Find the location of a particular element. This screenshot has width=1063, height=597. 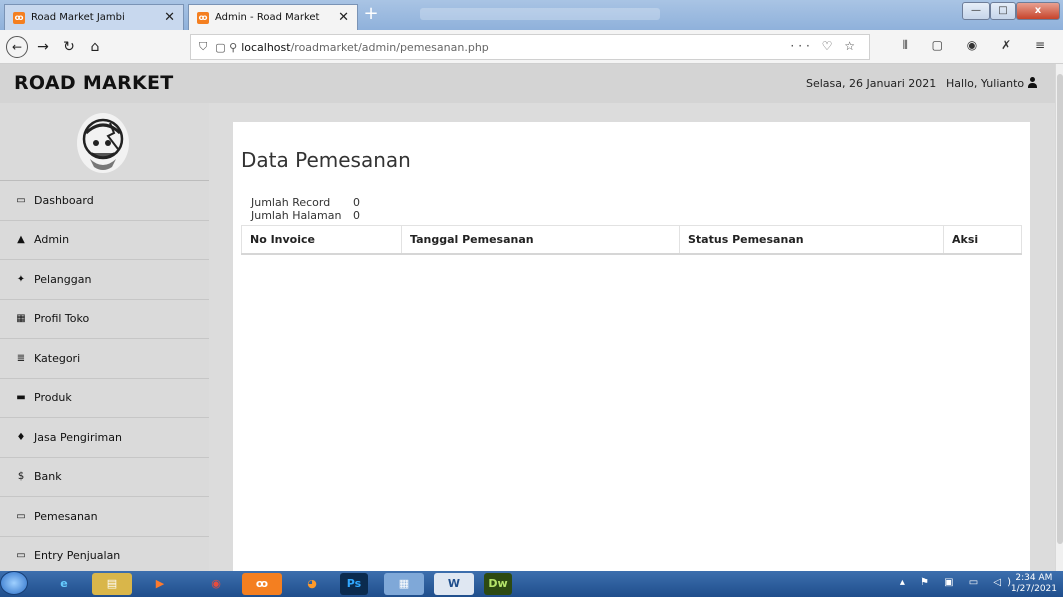

sidebar-item-kategori: ≣ Kategori is located at coordinates (104, 359).